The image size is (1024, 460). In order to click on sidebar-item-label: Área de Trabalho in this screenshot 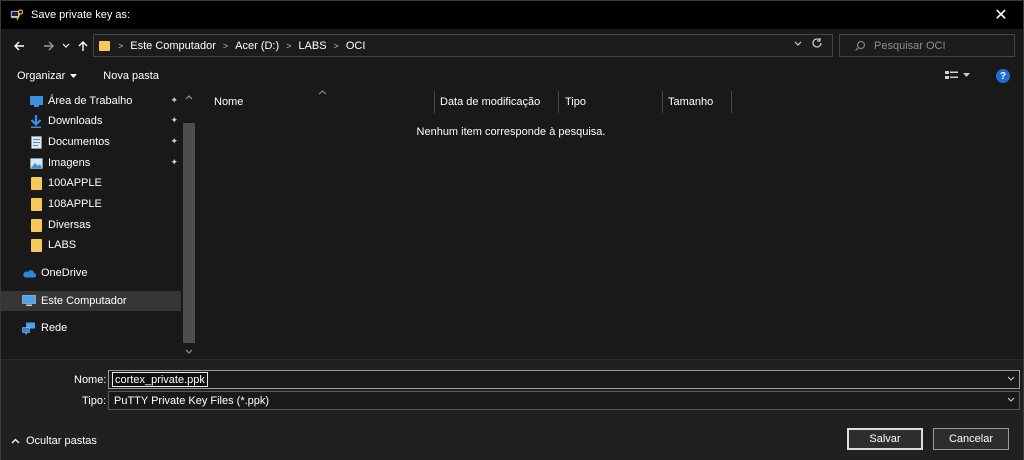, I will do `click(90, 101)`.